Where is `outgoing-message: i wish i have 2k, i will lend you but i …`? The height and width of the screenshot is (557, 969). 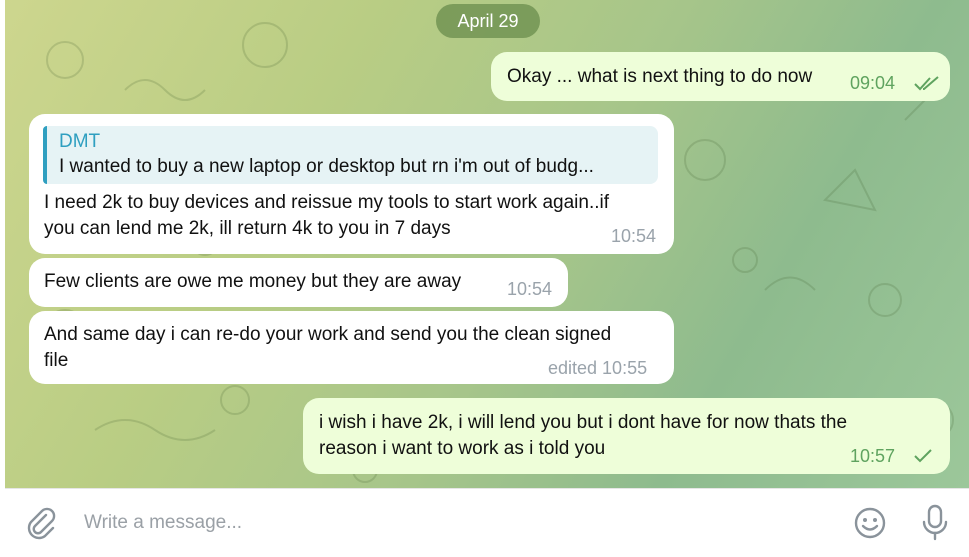 outgoing-message: i wish i have 2k, i will lend you but i … is located at coordinates (626, 436).